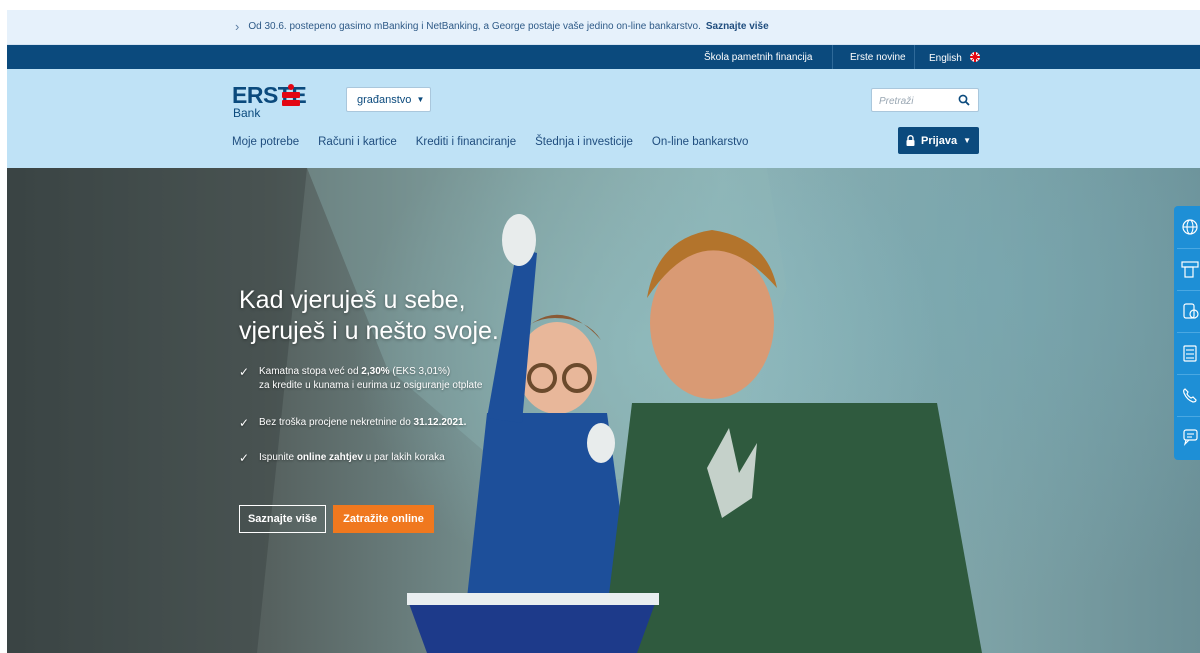 The height and width of the screenshot is (653, 1200). I want to click on login-label: Prijava, so click(939, 140).